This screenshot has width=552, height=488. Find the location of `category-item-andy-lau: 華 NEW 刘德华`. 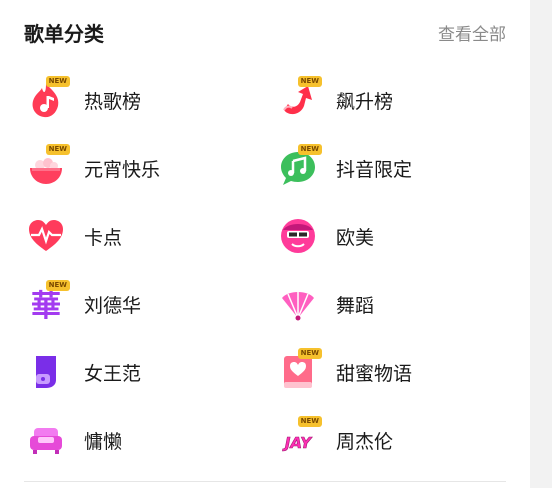

category-item-andy-lau: 華 NEW 刘德华 is located at coordinates (139, 304).